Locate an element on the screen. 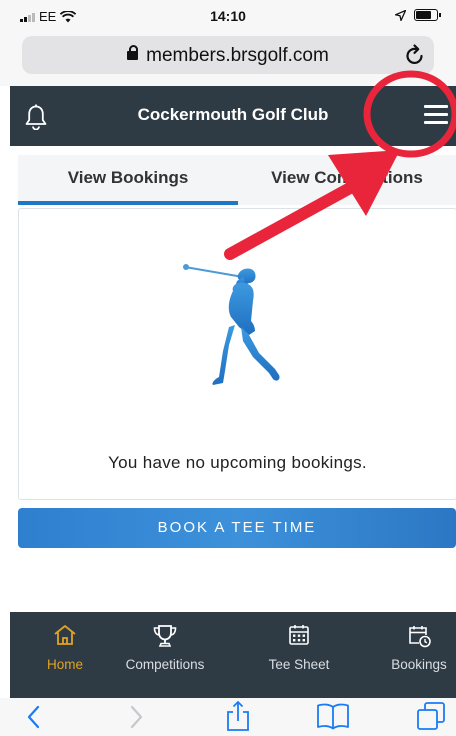  nav-label-bookings: Bookings is located at coordinates (419, 664).